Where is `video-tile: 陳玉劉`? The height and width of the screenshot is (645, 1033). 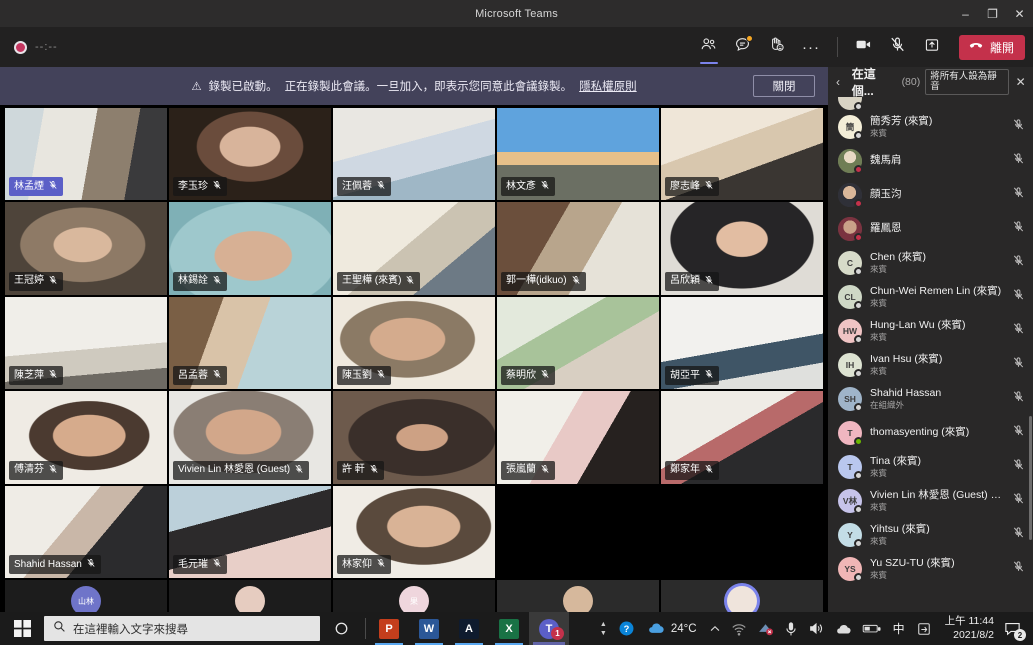 video-tile: 陳玉劉 is located at coordinates (414, 343).